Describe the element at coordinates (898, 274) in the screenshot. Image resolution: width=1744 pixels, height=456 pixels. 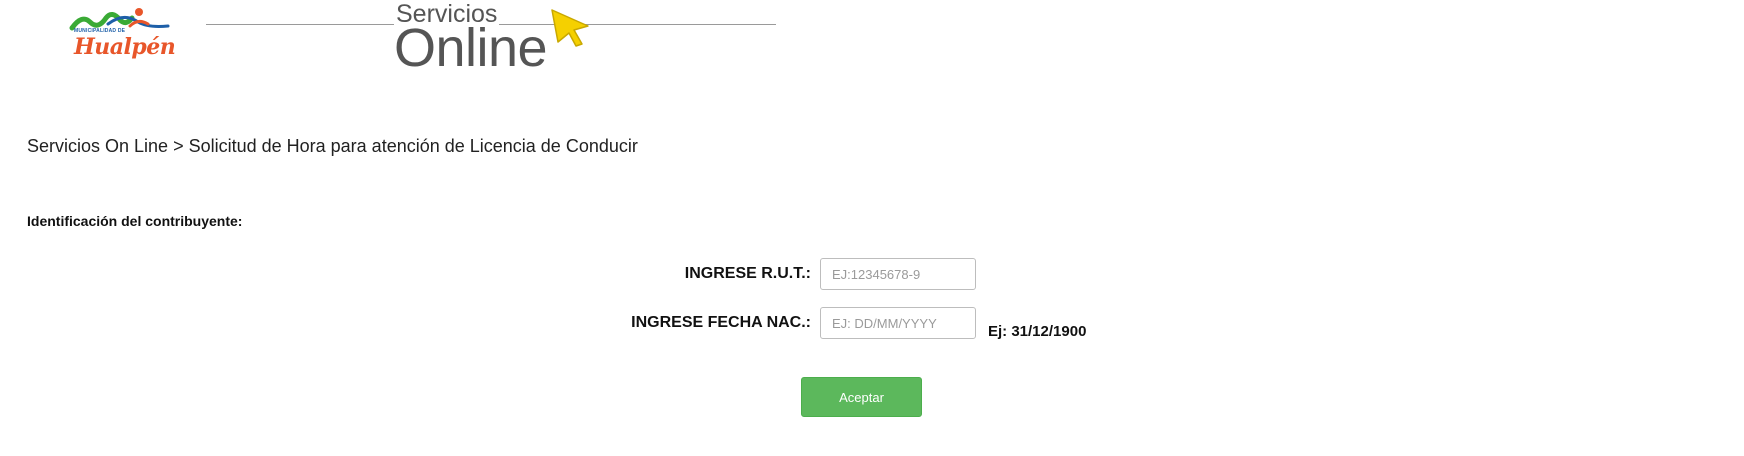
I see `rut-input` at that location.